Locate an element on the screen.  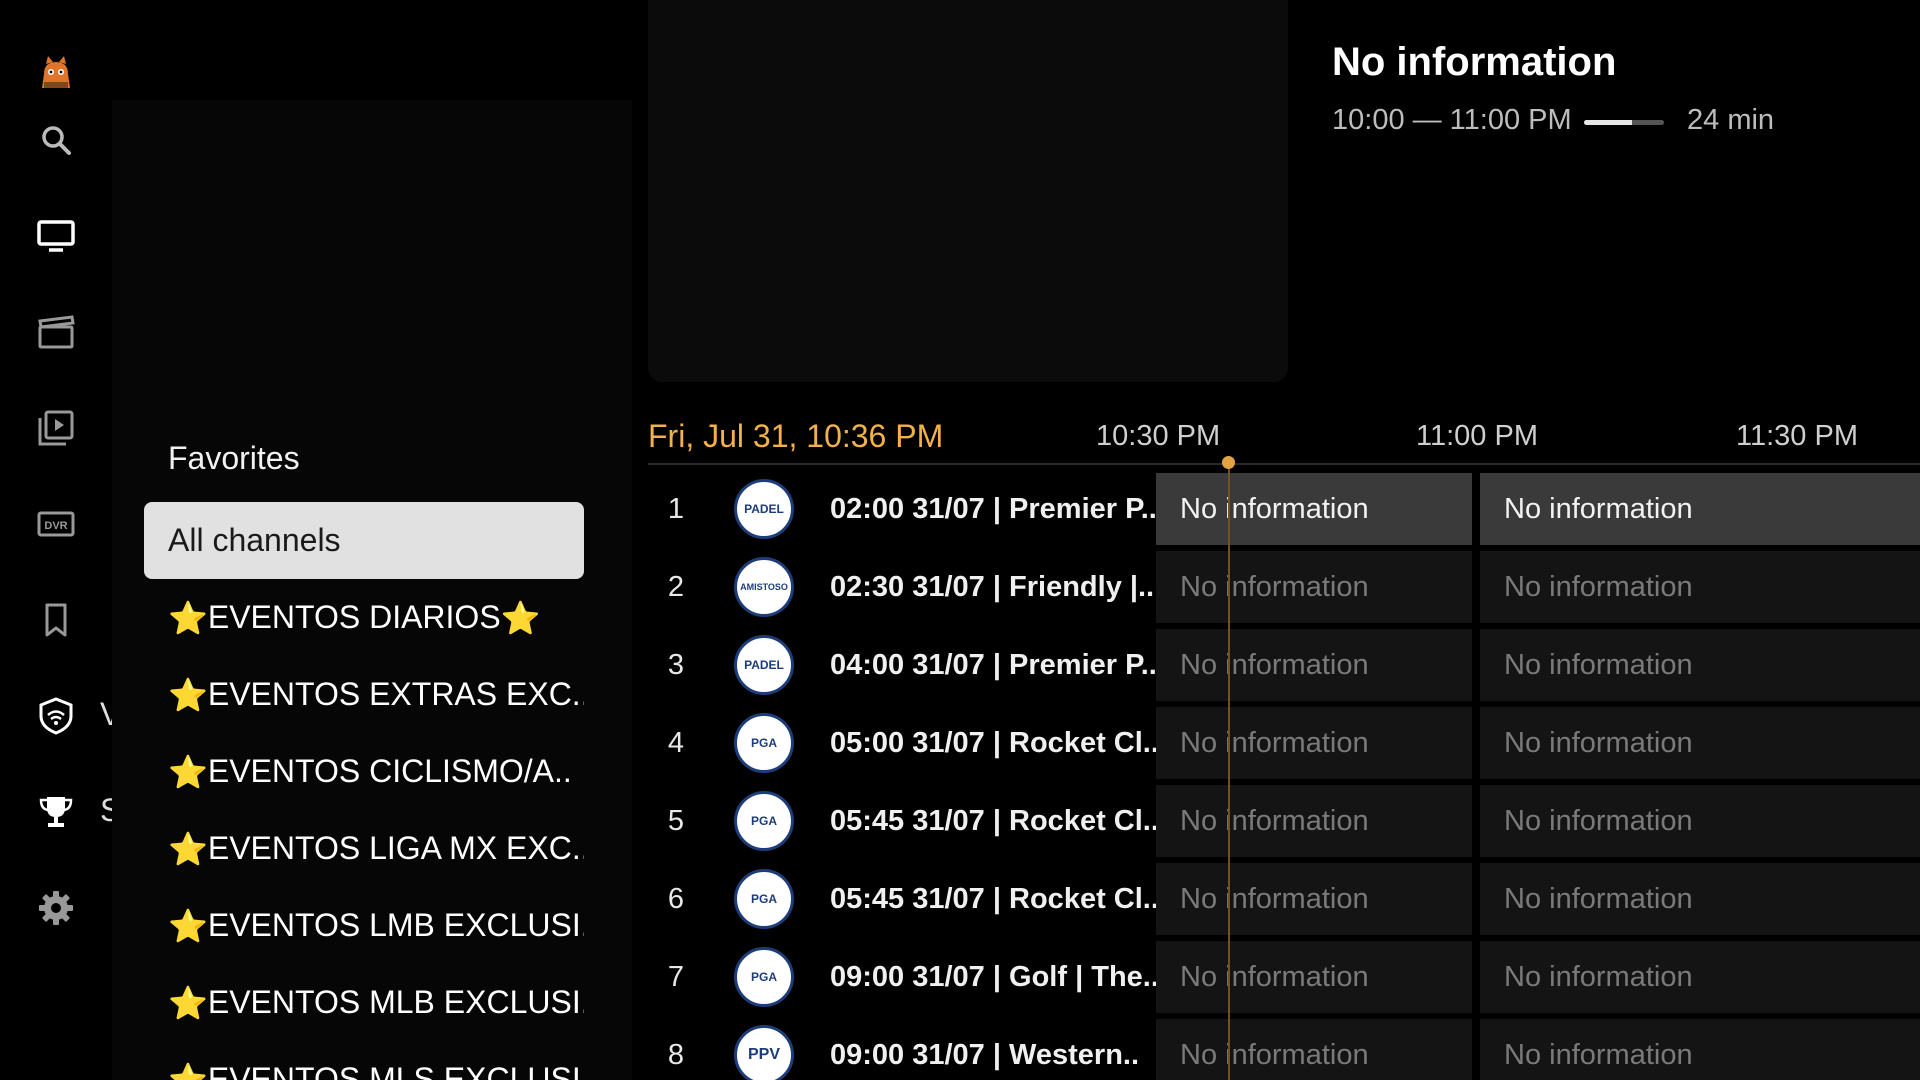
channel-number: 8 is located at coordinates (676, 1054).